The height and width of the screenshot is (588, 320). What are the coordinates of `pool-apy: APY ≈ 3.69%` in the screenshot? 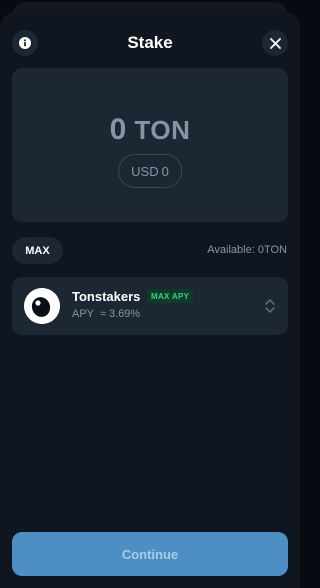 It's located at (106, 314).